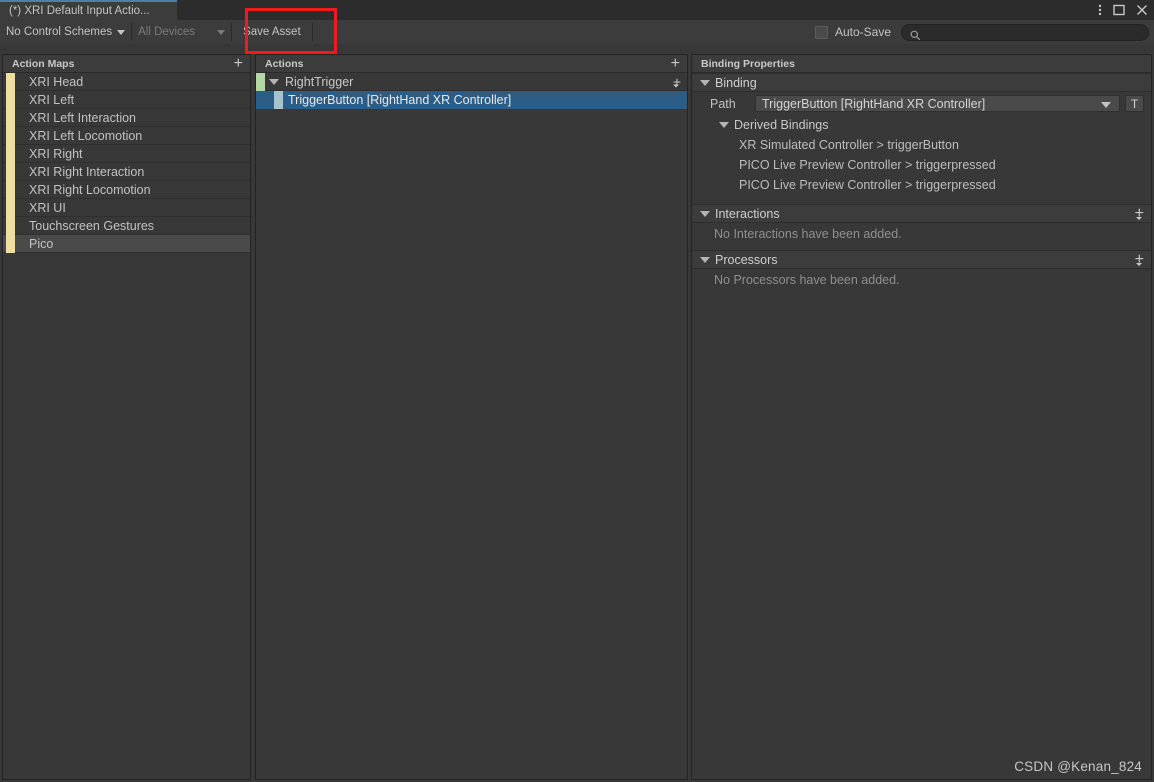 Image resolution: width=1154 pixels, height=782 pixels. I want to click on action-map-row: XRI Head, so click(126, 82).